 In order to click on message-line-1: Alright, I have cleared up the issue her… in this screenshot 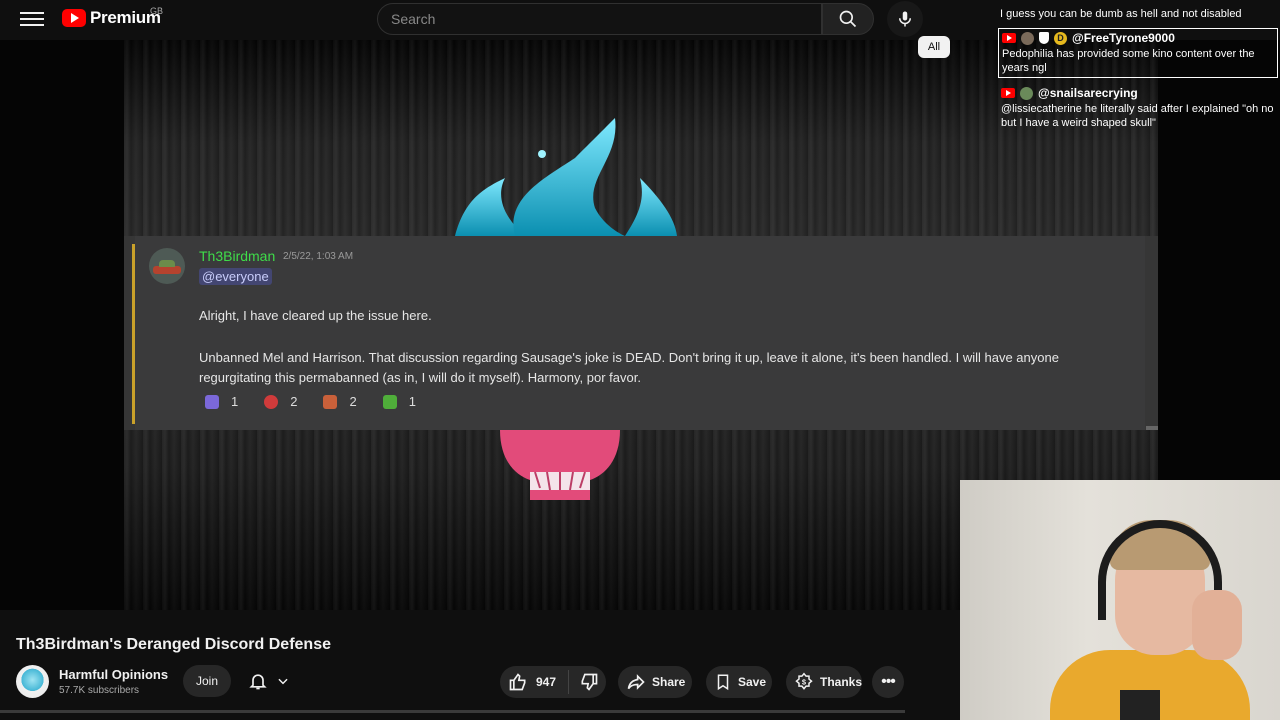, I will do `click(315, 315)`.